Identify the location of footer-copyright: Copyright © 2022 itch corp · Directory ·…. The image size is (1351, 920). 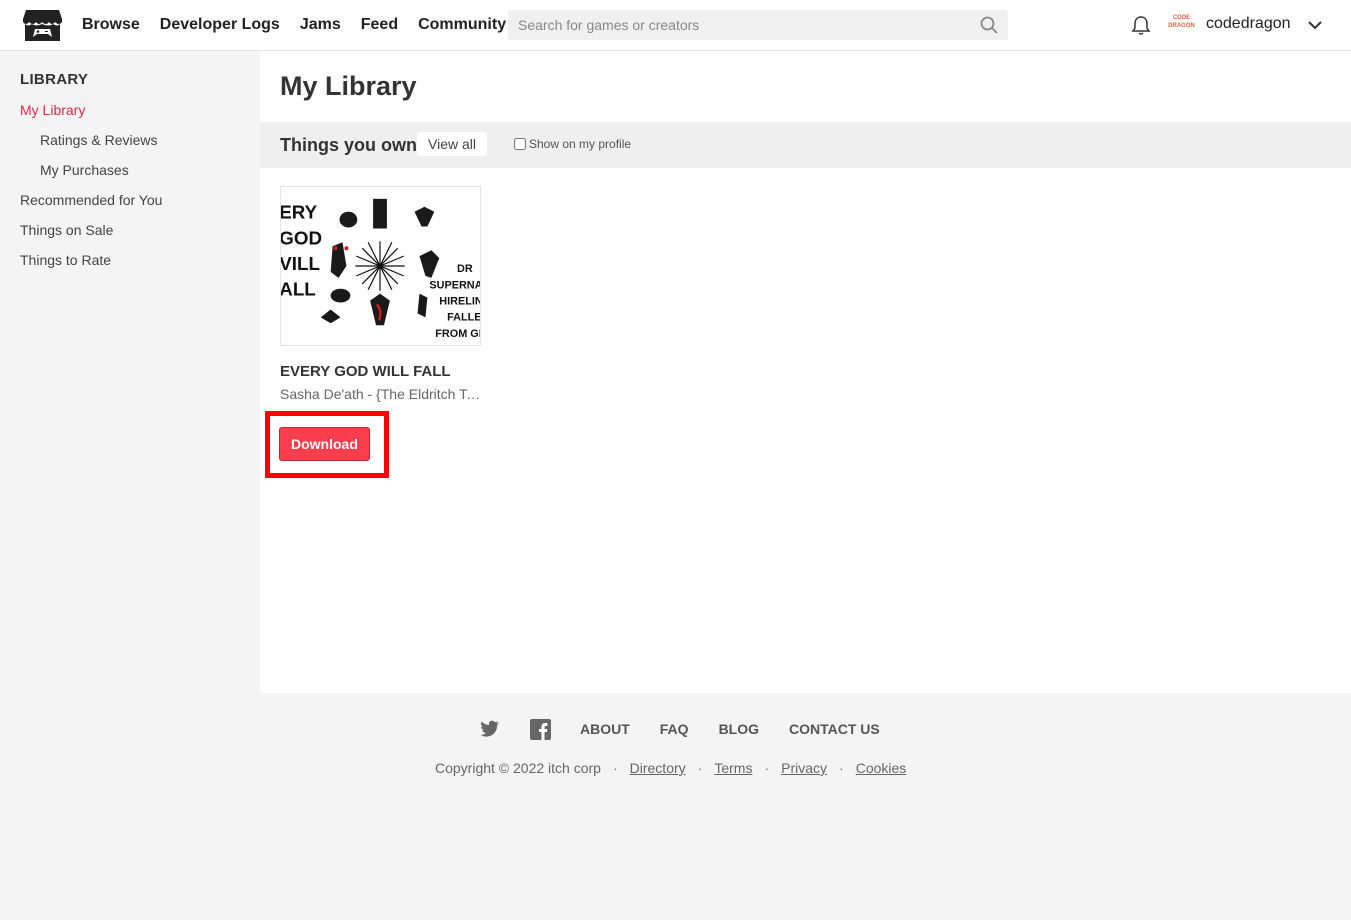
(670, 768).